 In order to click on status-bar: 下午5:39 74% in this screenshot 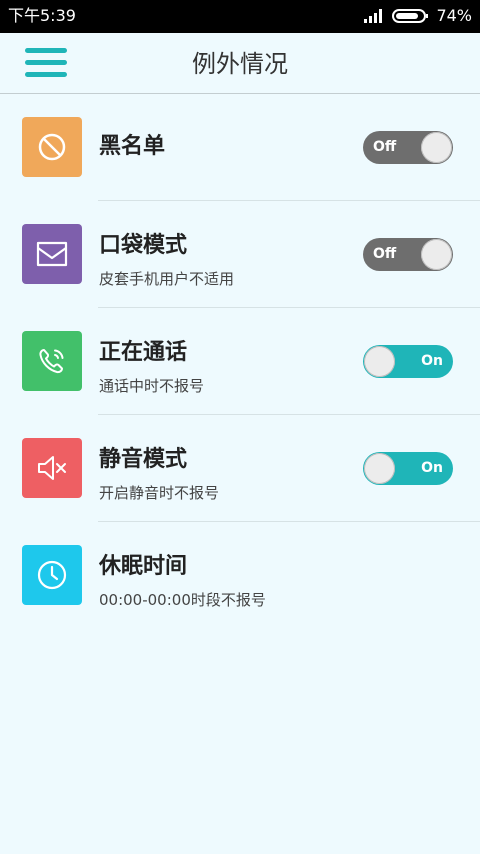, I will do `click(240, 16)`.